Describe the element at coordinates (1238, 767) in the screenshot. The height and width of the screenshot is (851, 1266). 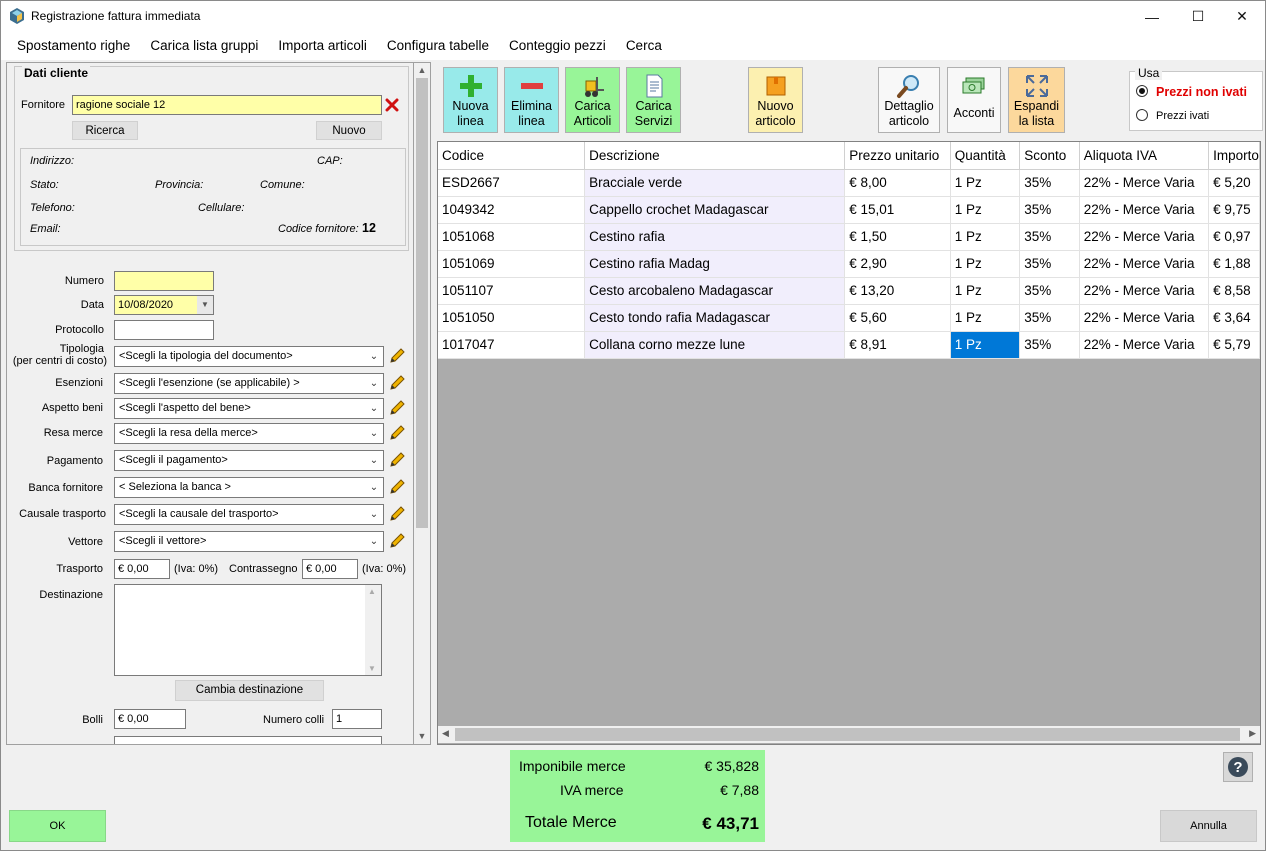
I see `help-button: ?` at that location.